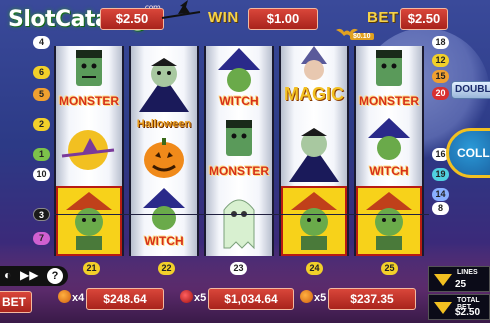 This screenshot has height=323, width=490. What do you see at coordinates (470, 90) in the screenshot?
I see `double-button: DOUBLE` at bounding box center [470, 90].